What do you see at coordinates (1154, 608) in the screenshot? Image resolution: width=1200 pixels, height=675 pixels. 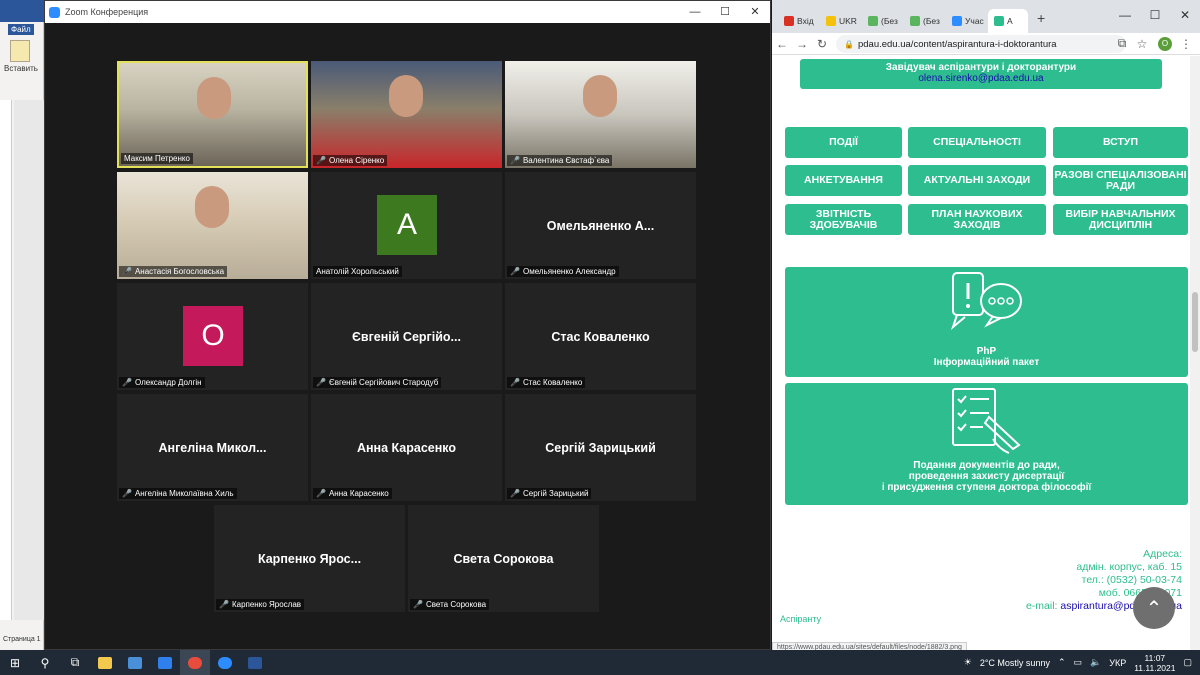 I see `scroll-to-top-button: ⌃` at bounding box center [1154, 608].